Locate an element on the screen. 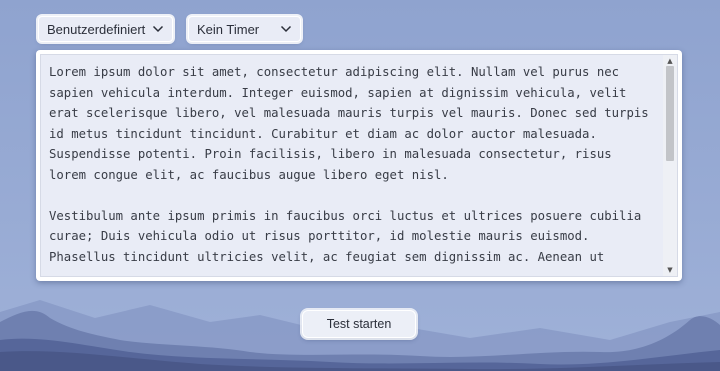  mode-select-value: Benutzerdefiniert is located at coordinates (96, 29).